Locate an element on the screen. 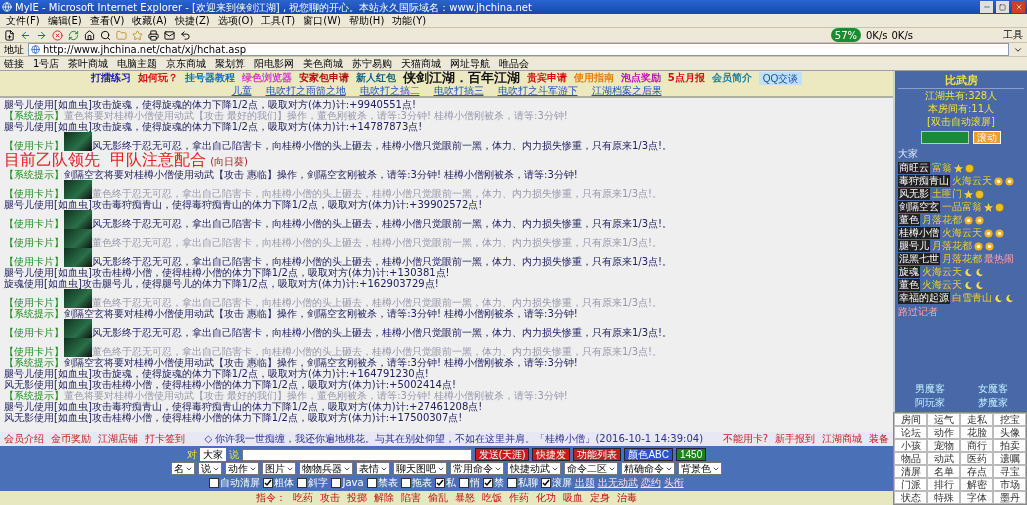 This screenshot has width=1027, height=505. command-link: 吃药 is located at coordinates (303, 498).